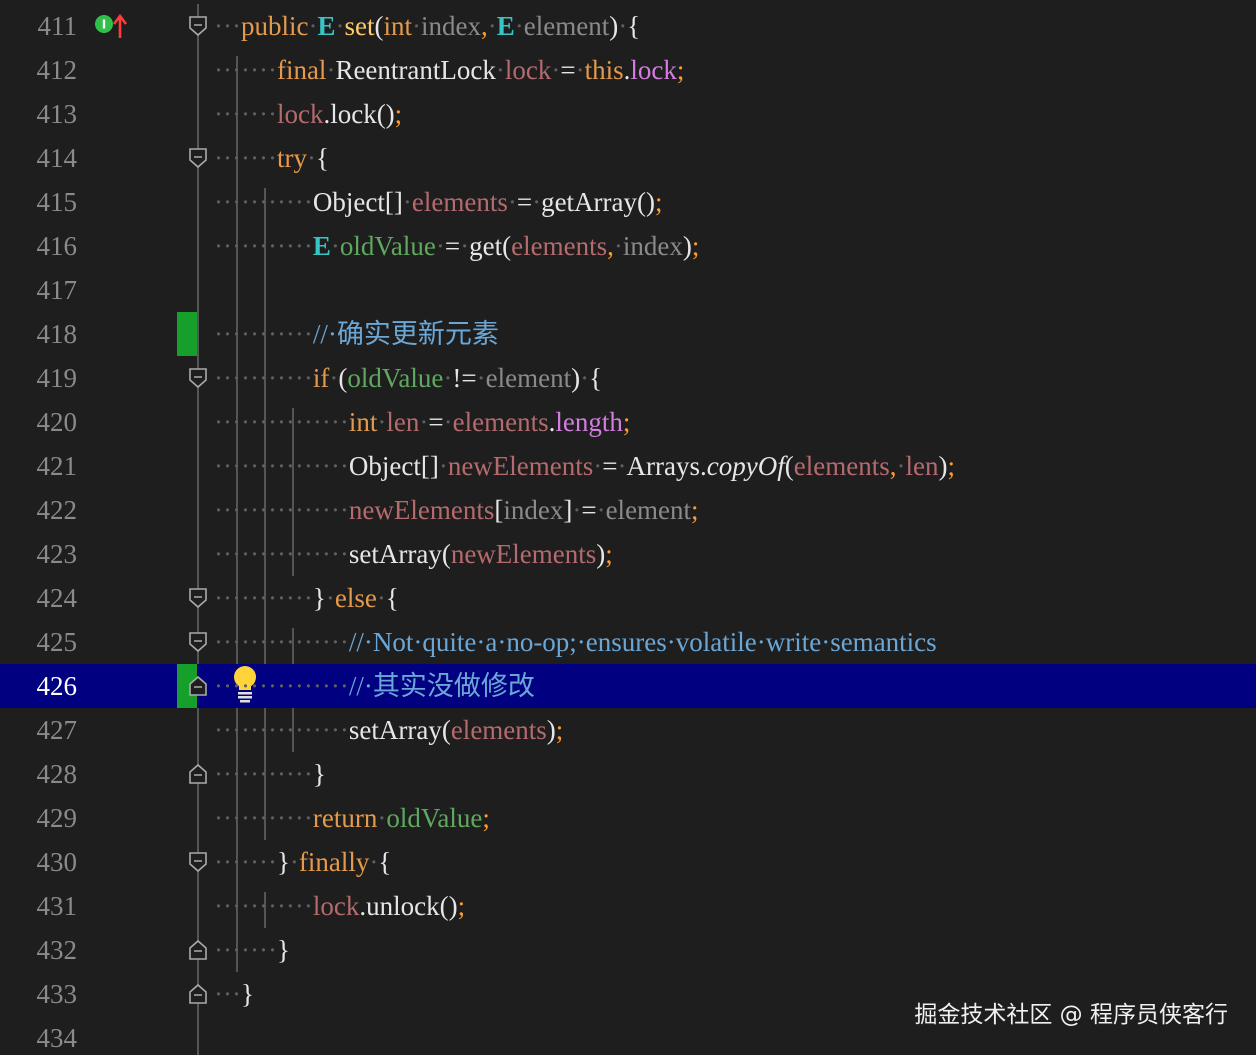 The image size is (1256, 1055). I want to click on line-number: 426, so click(39, 686).